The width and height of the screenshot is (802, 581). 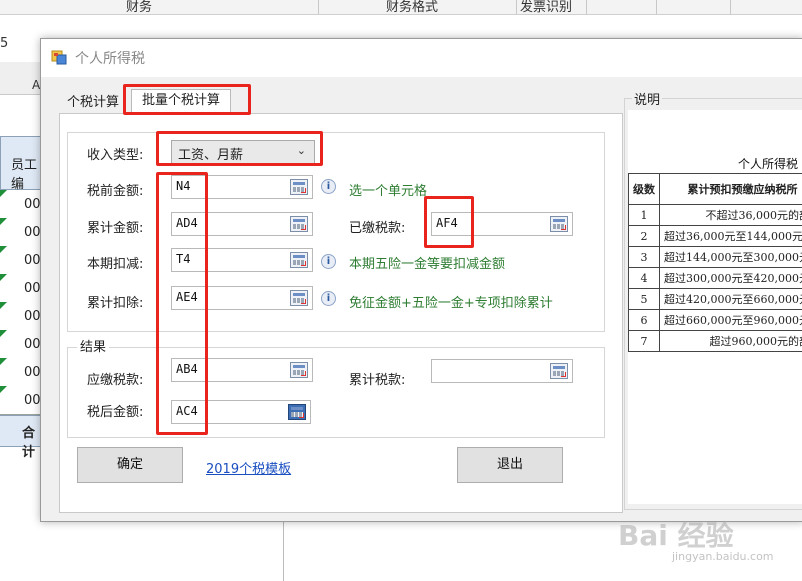 I want to click on highlight-box-income-type, so click(x=239, y=148).